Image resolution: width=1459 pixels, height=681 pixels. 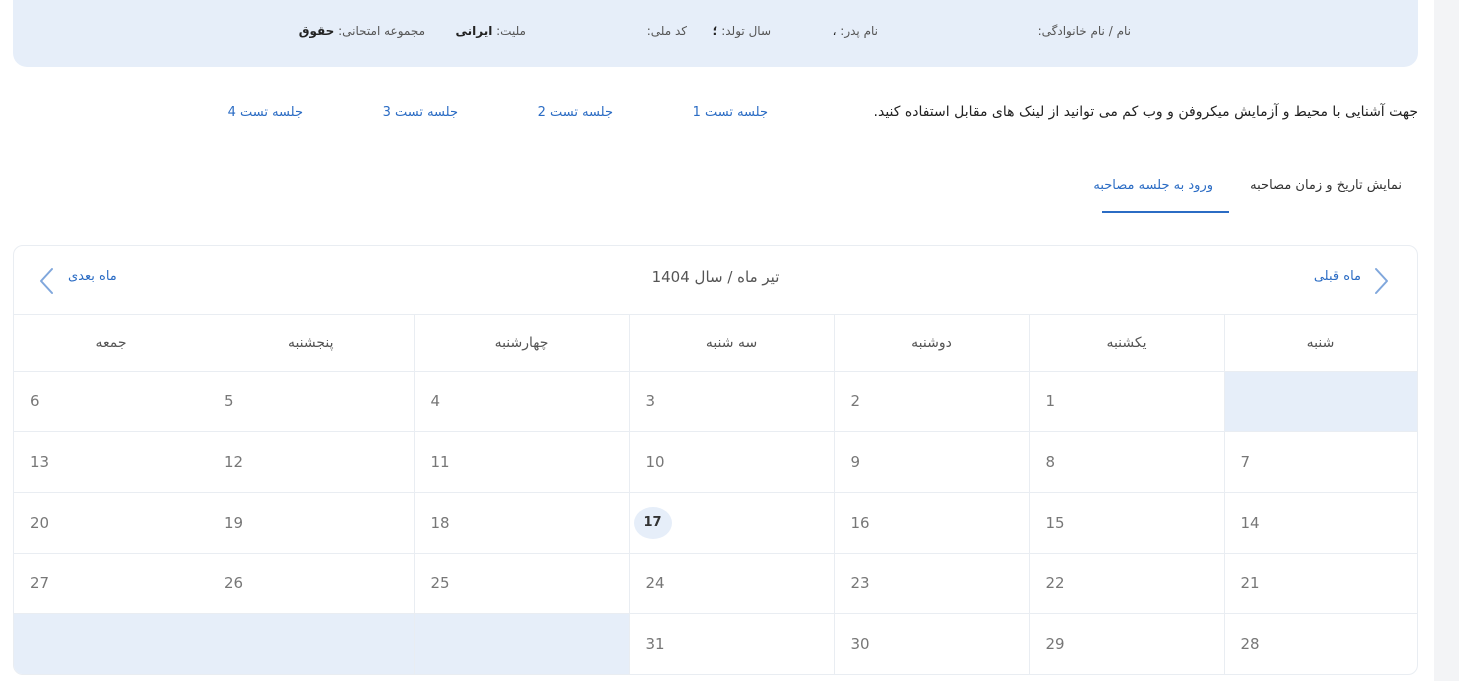 What do you see at coordinates (474, 31) in the screenshot?
I see `nationality-value: ایرانی` at bounding box center [474, 31].